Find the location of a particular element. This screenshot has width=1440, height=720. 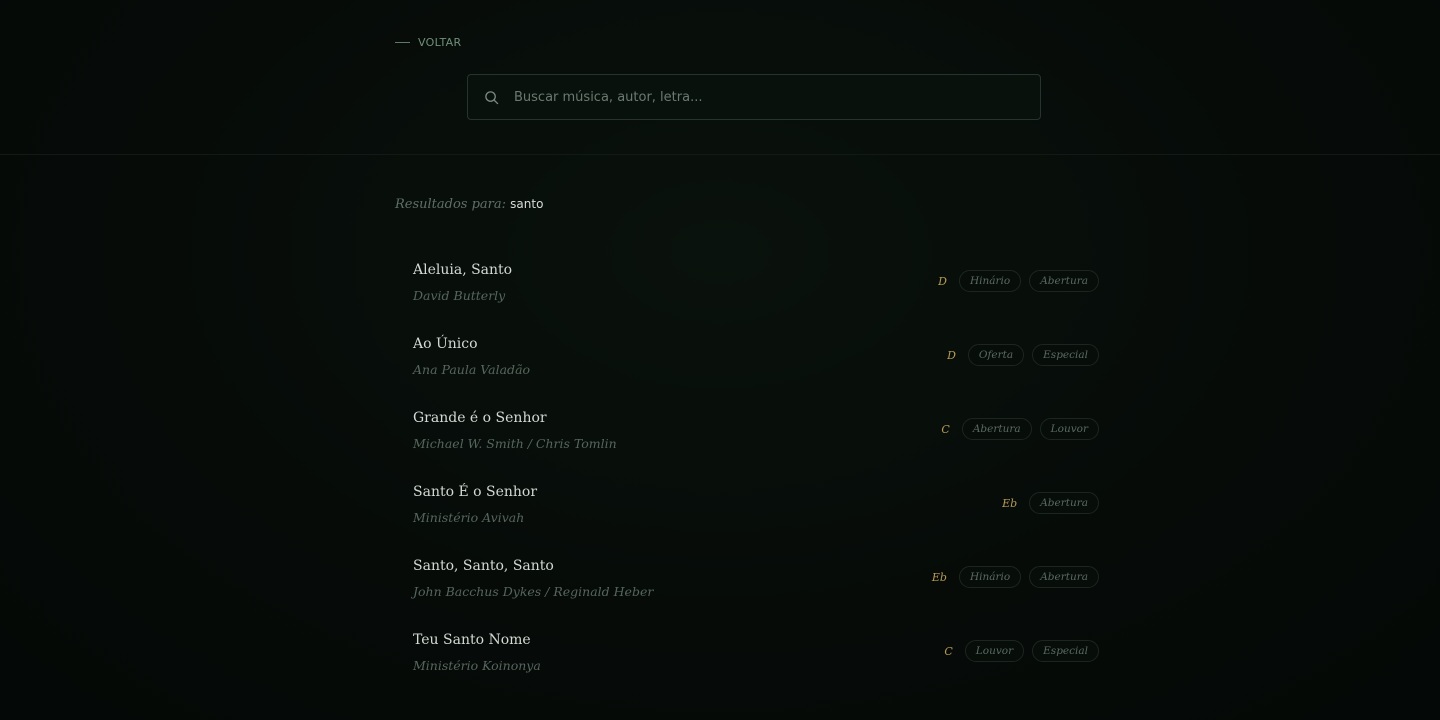

song-meta: Eb Hinário Abertura is located at coordinates (1015, 577).